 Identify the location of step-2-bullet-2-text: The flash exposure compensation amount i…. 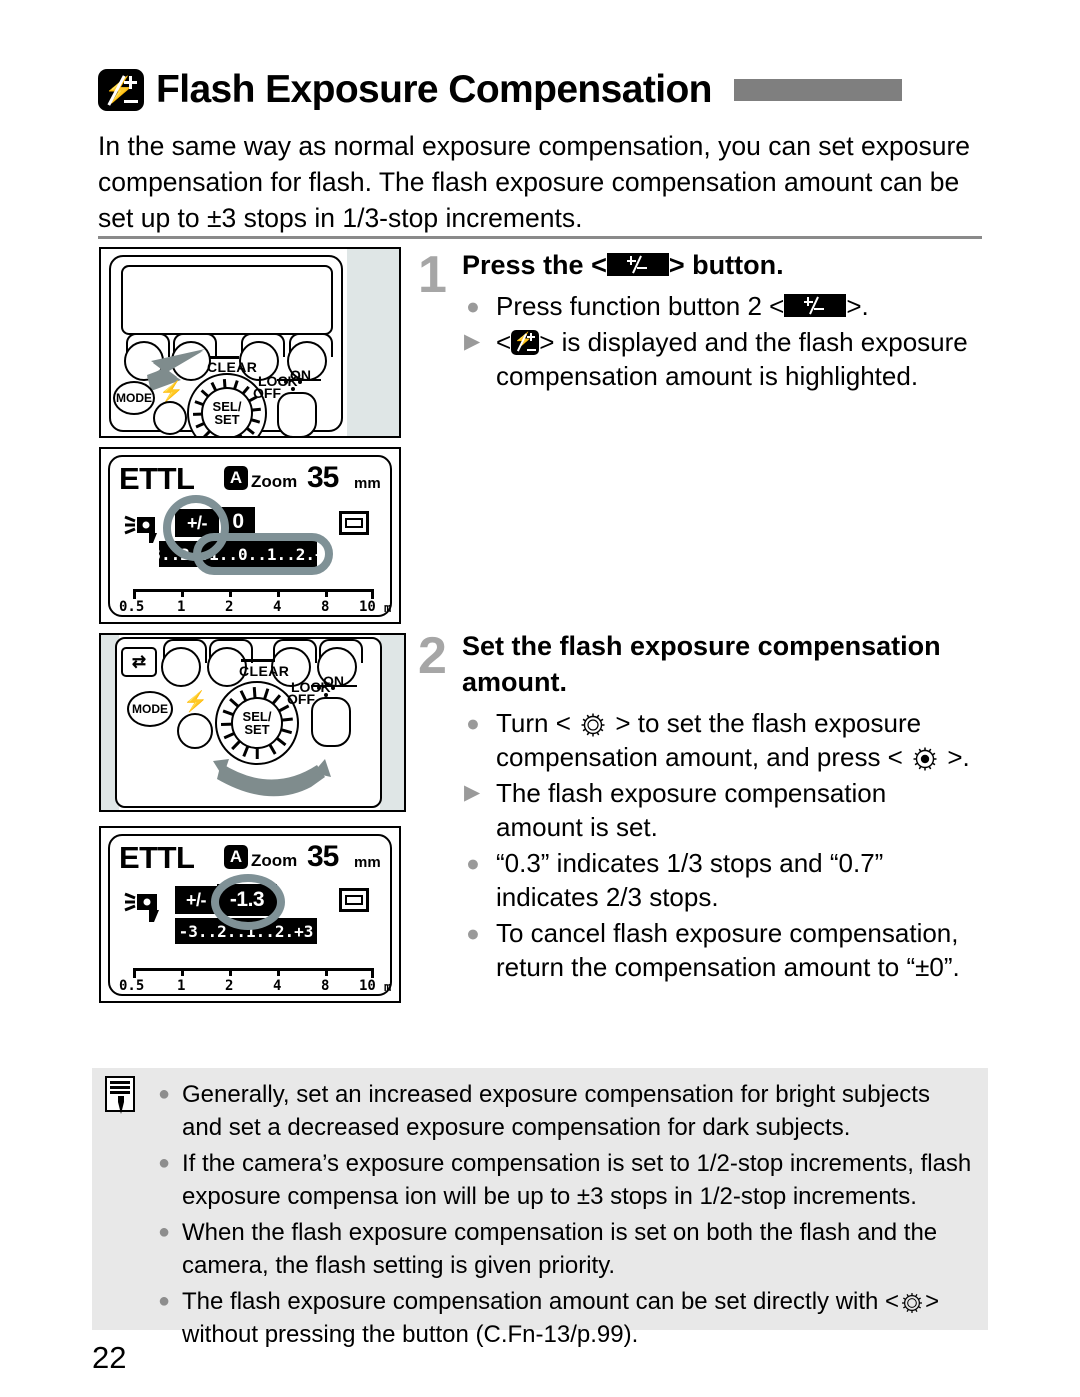
(691, 810).